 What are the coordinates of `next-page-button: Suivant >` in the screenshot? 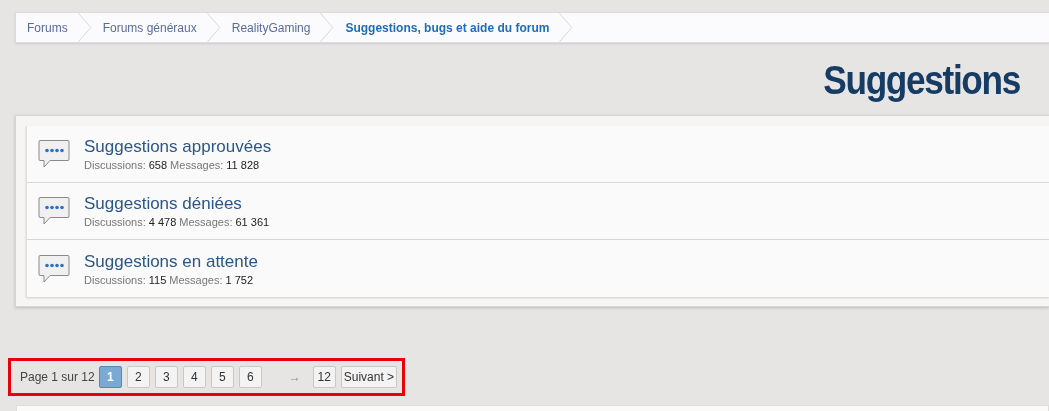 It's located at (369, 377).